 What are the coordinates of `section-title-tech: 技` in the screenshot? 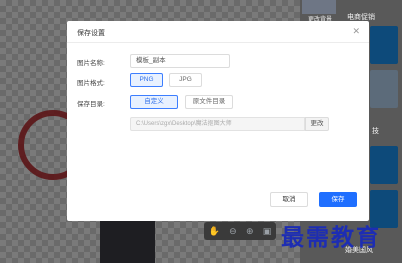 It's located at (375, 131).